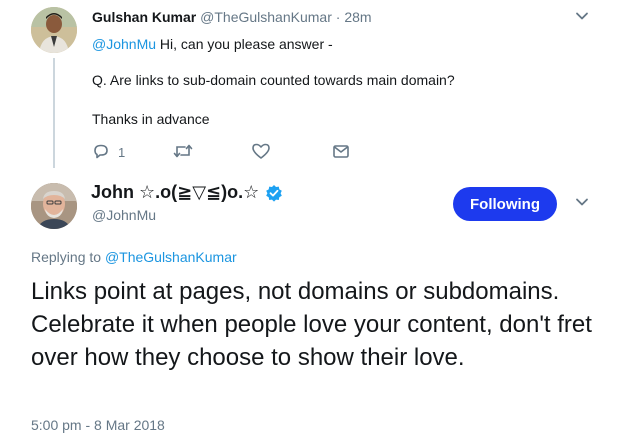 The height and width of the screenshot is (443, 620). I want to click on retweet-icon, so click(183, 152).